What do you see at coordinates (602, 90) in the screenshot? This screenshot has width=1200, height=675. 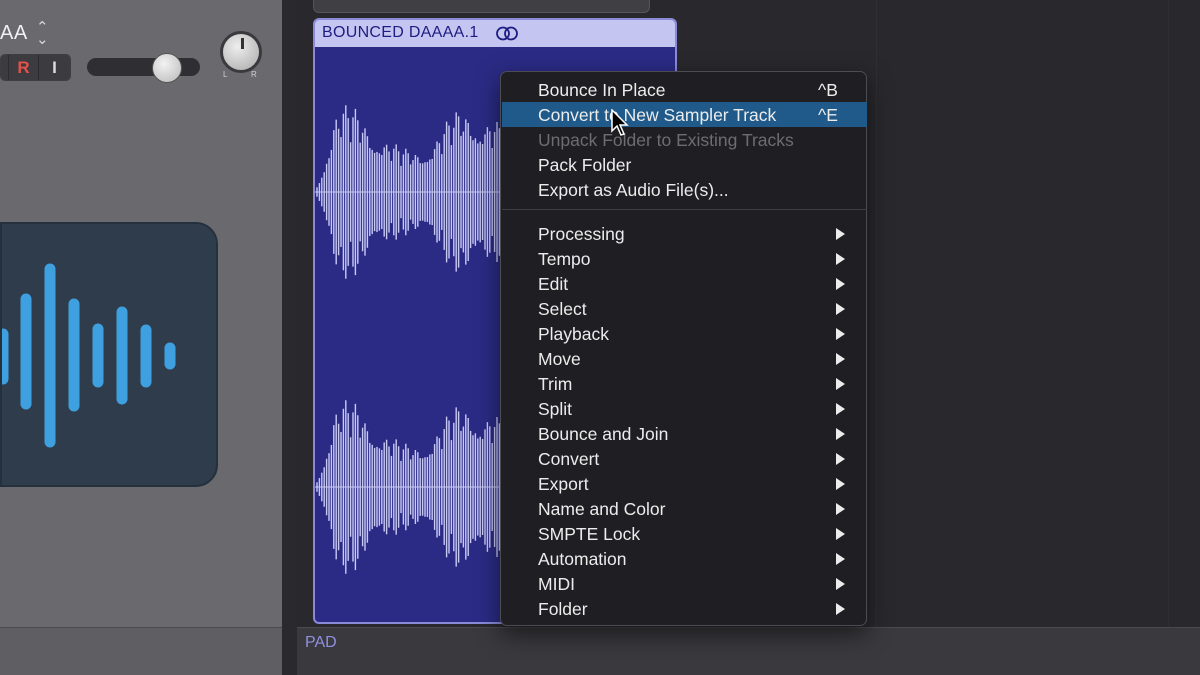 I see `menu-item-label: Bounce In Place` at bounding box center [602, 90].